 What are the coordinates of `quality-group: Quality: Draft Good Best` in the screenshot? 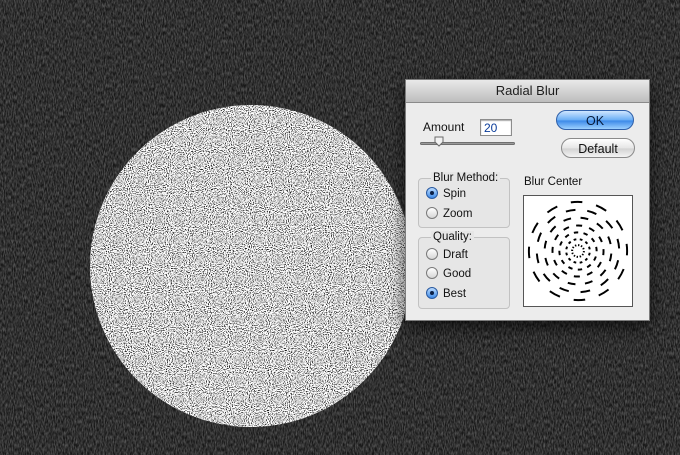 It's located at (464, 270).